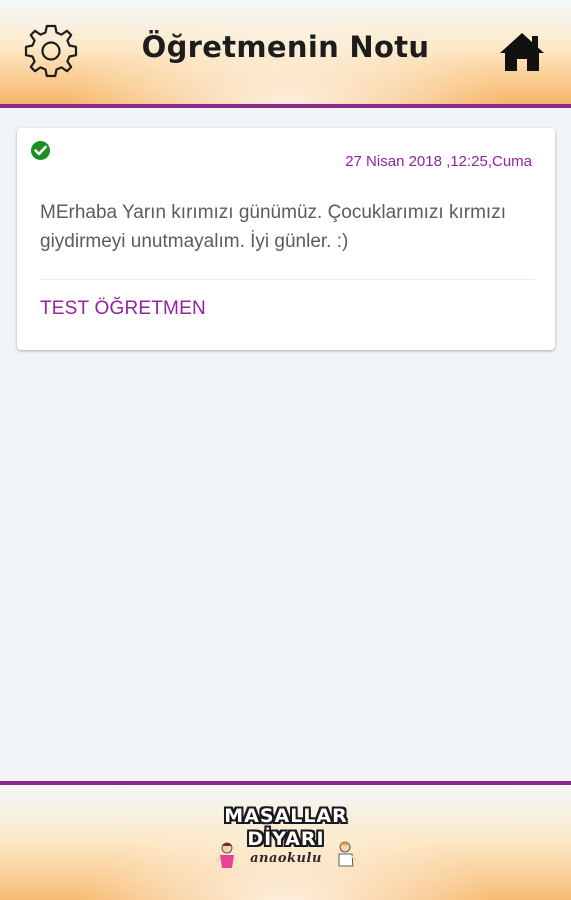  What do you see at coordinates (286, 845) in the screenshot?
I see `school-logo: MASALLAR DİYARI anaokulu` at bounding box center [286, 845].